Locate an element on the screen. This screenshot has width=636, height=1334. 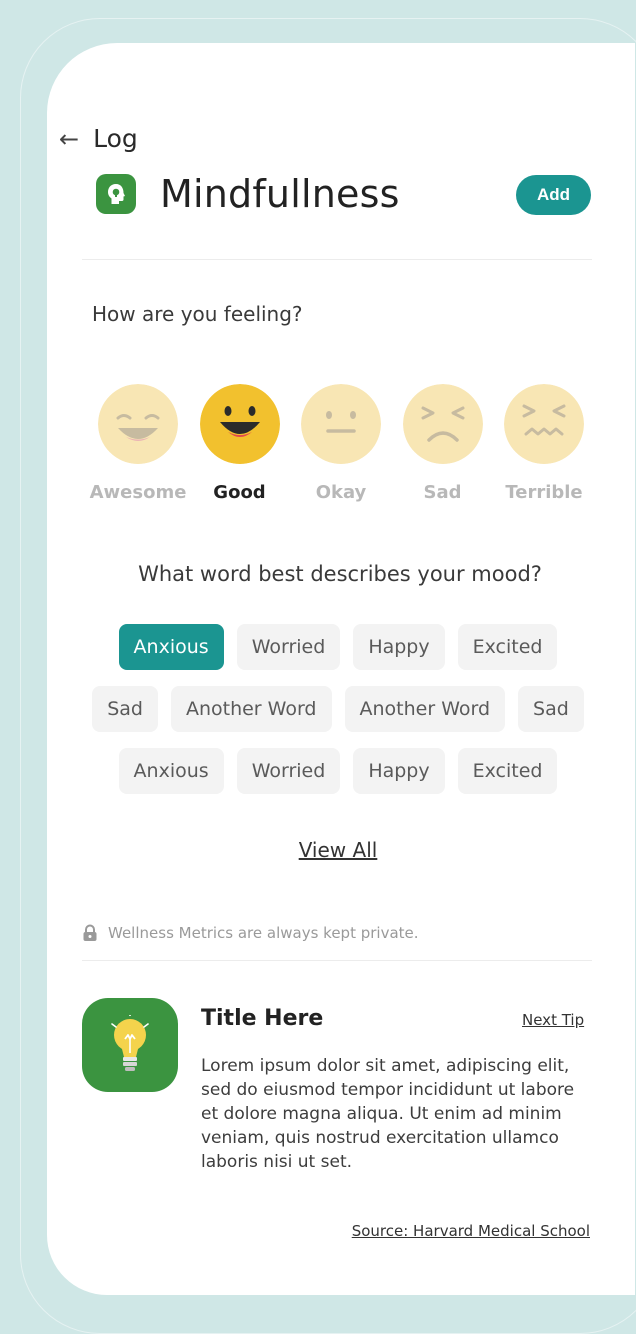
sad-face-icon is located at coordinates (442, 424).